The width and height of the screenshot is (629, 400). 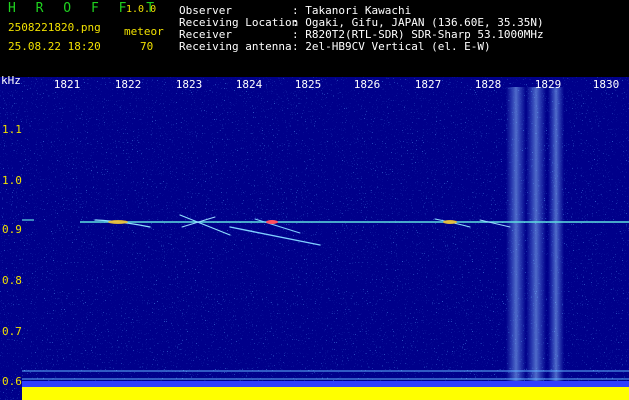 I want to click on level-bar-top, so click(x=325, y=384).